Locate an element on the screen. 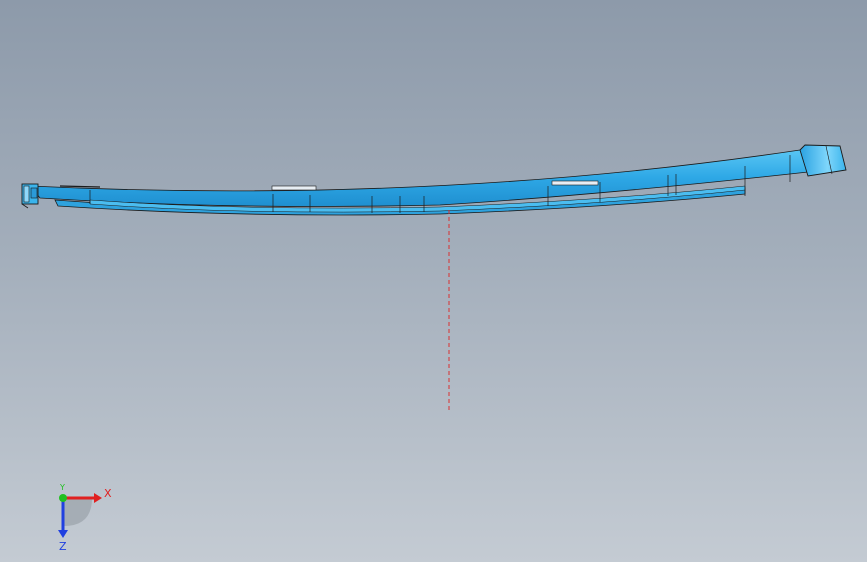 The image size is (867, 562). top-pad-left is located at coordinates (294, 188).